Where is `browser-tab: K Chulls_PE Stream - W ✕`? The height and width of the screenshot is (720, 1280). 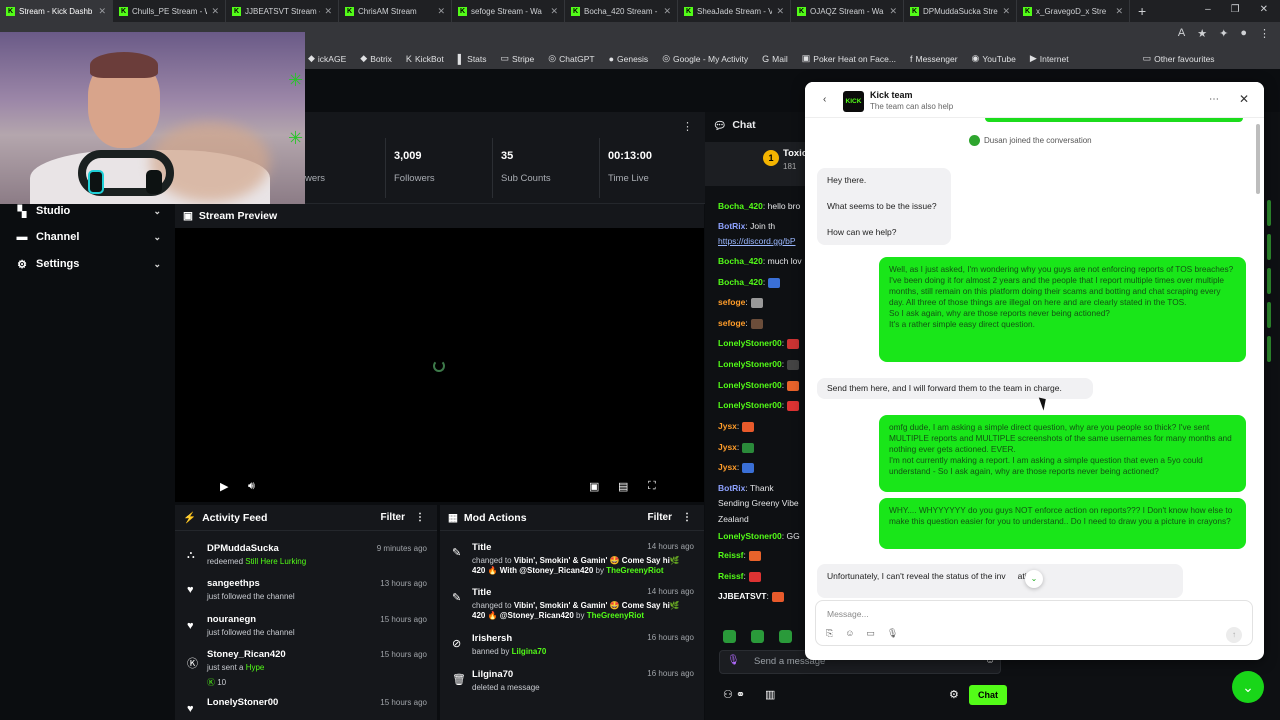
browser-tab: K Chulls_PE Stream - W ✕ is located at coordinates (169, 11).